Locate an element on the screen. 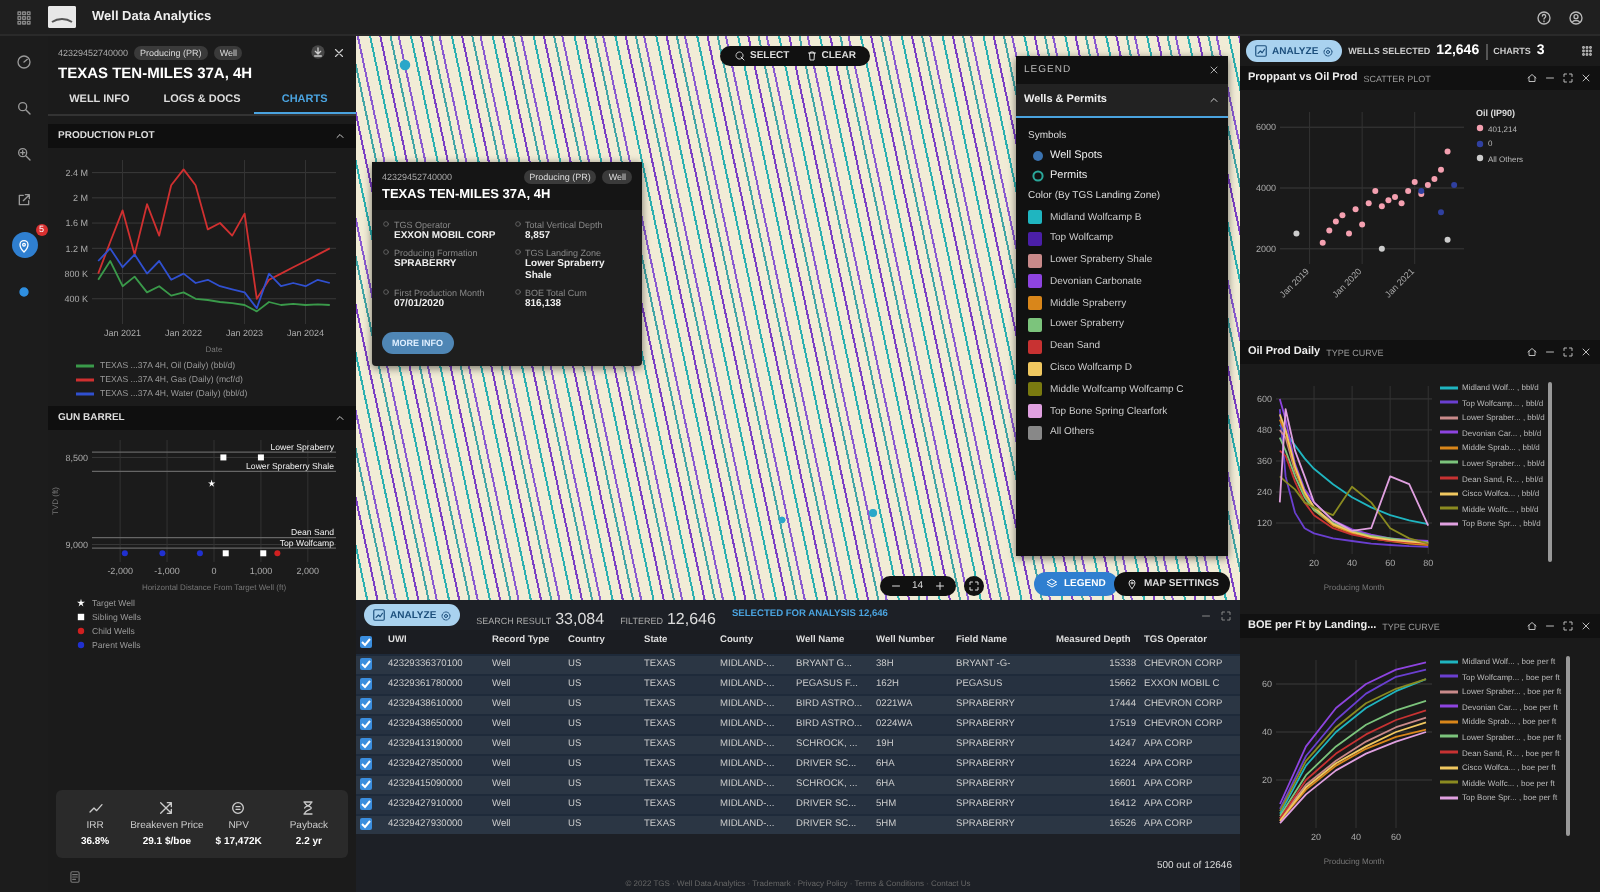 This screenshot has height=892, width=1600. stat-value: 33,084 is located at coordinates (580, 618).